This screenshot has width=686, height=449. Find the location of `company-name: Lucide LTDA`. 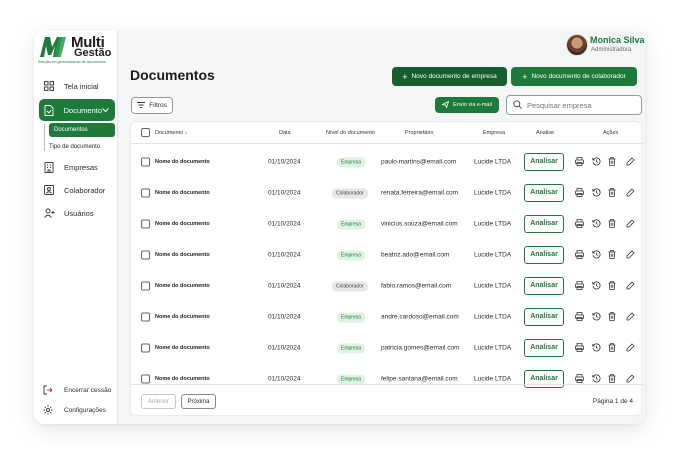

company-name: Lucide LTDA is located at coordinates (493, 192).